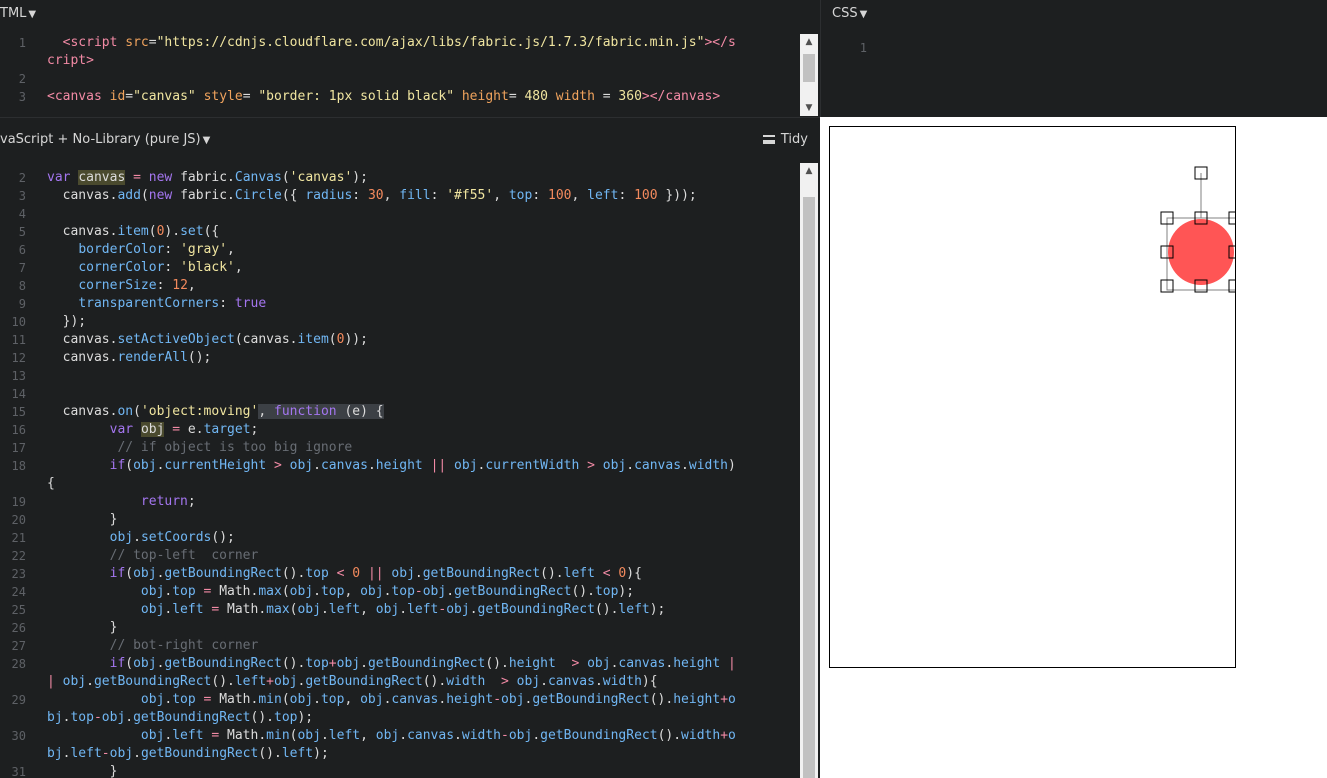 The width and height of the screenshot is (1327, 778). I want to click on tidy-button: Tidy, so click(785, 140).